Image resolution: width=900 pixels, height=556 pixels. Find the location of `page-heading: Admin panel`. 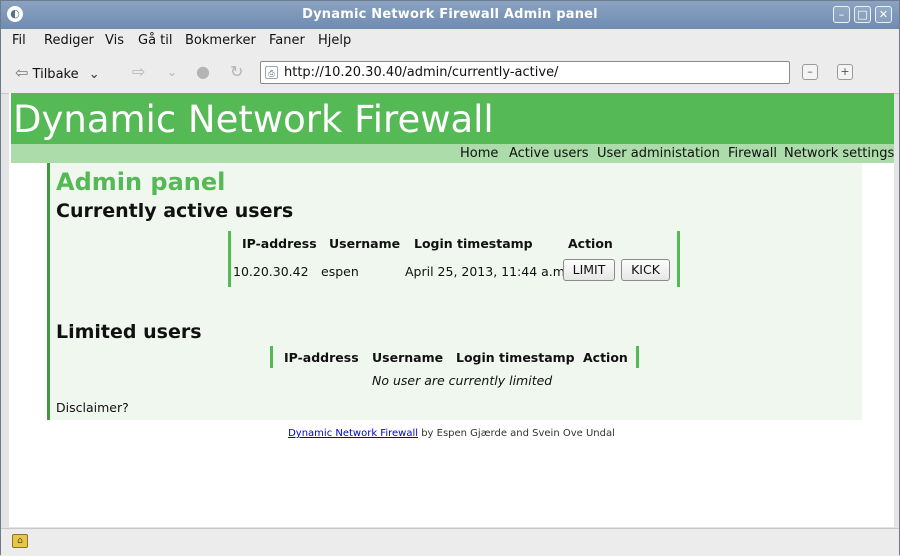

page-heading: Admin panel is located at coordinates (141, 182).